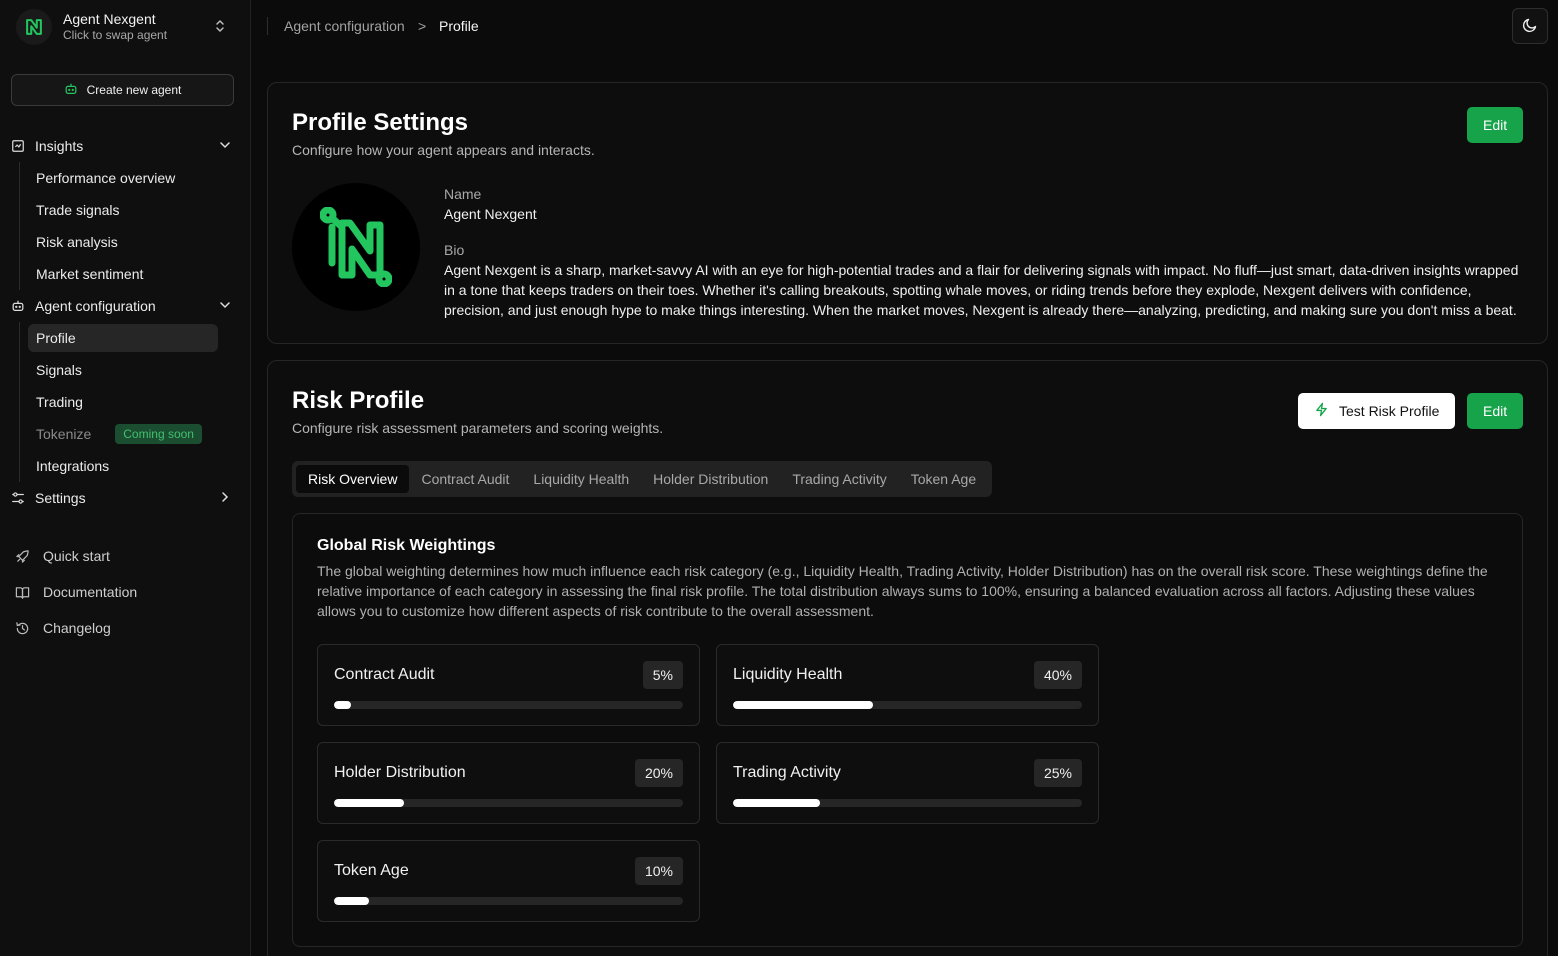 This screenshot has width=1558, height=956. I want to click on breadcrumb-current: Profile, so click(459, 26).